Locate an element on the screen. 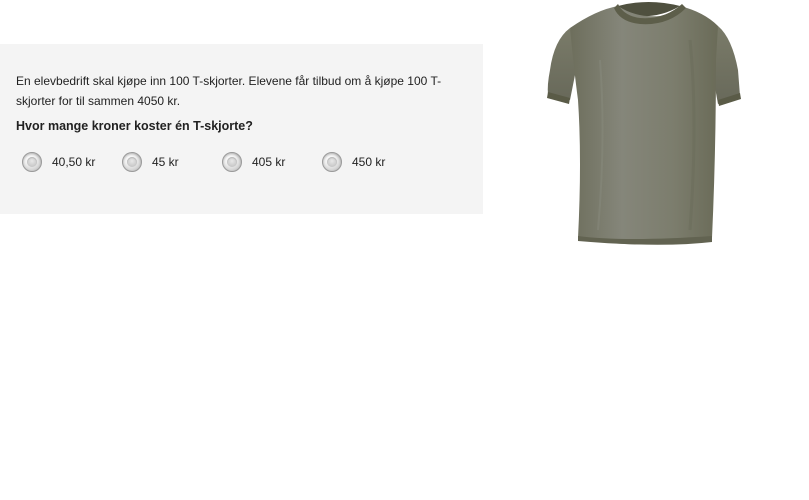 The width and height of the screenshot is (809, 500). answer-option-label: 45 kr is located at coordinates (165, 162).